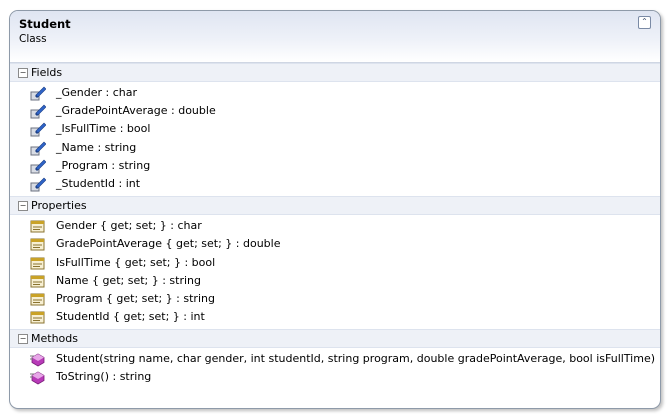 Image resolution: width=667 pixels, height=414 pixels. What do you see at coordinates (136, 262) in the screenshot?
I see `member-label: IsFullTime { get; set; } : bool` at bounding box center [136, 262].